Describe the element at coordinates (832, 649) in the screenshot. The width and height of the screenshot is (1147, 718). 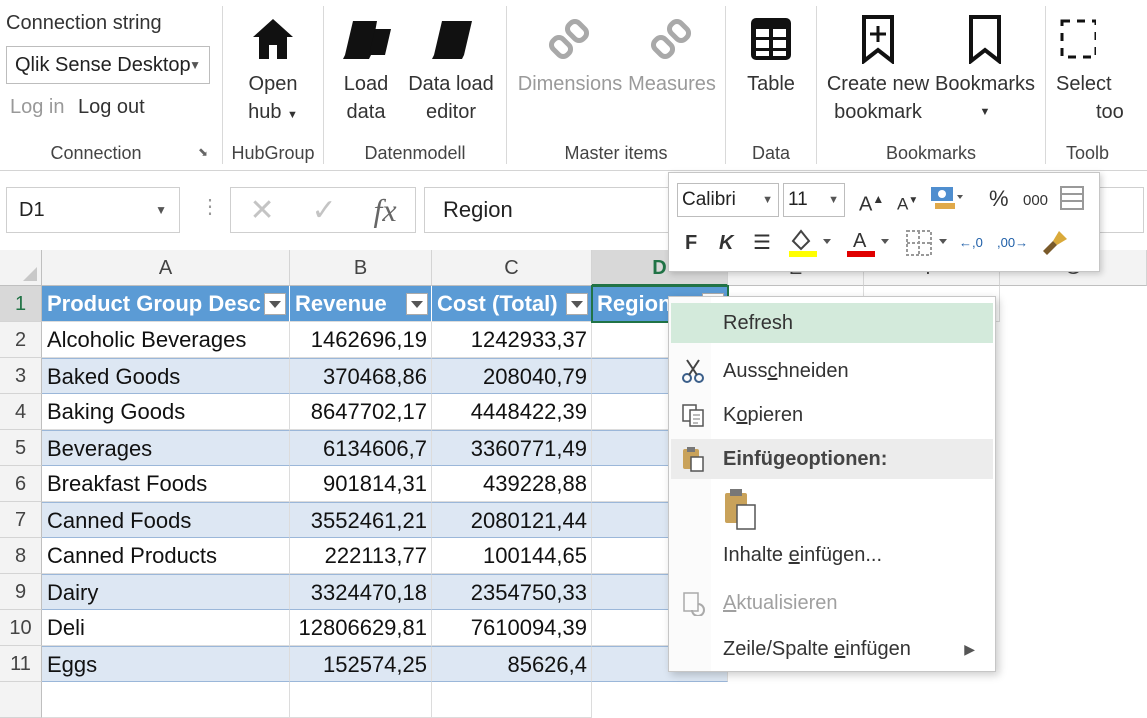
I see `insert-row-column-menu-item: Zeile/Spalte einfügen ▶` at that location.